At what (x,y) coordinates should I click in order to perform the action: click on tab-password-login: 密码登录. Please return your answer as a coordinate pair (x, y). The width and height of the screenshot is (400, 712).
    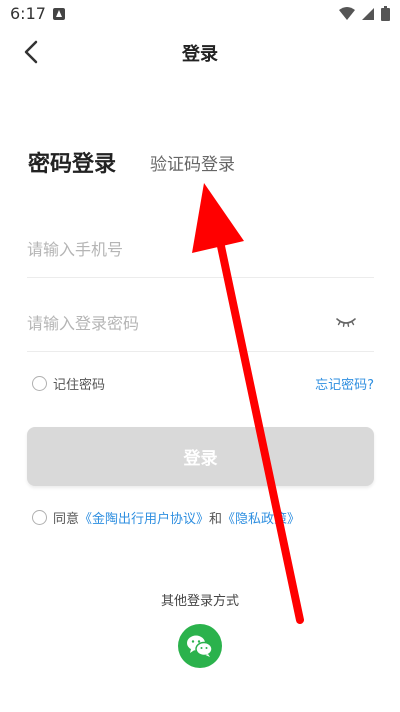
    Looking at the image, I should click on (72, 162).